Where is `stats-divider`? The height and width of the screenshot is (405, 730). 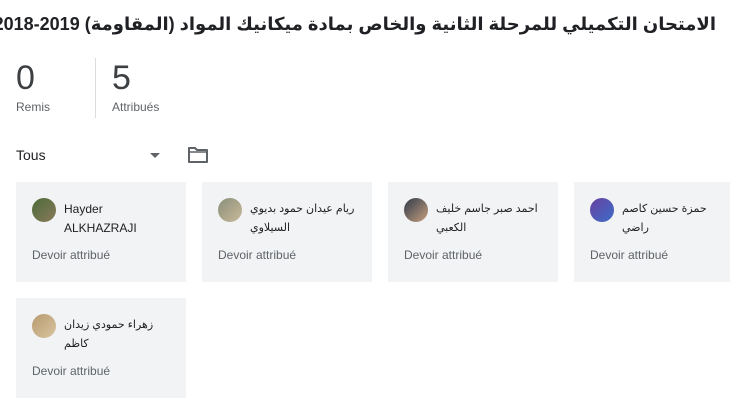
stats-divider is located at coordinates (95, 88).